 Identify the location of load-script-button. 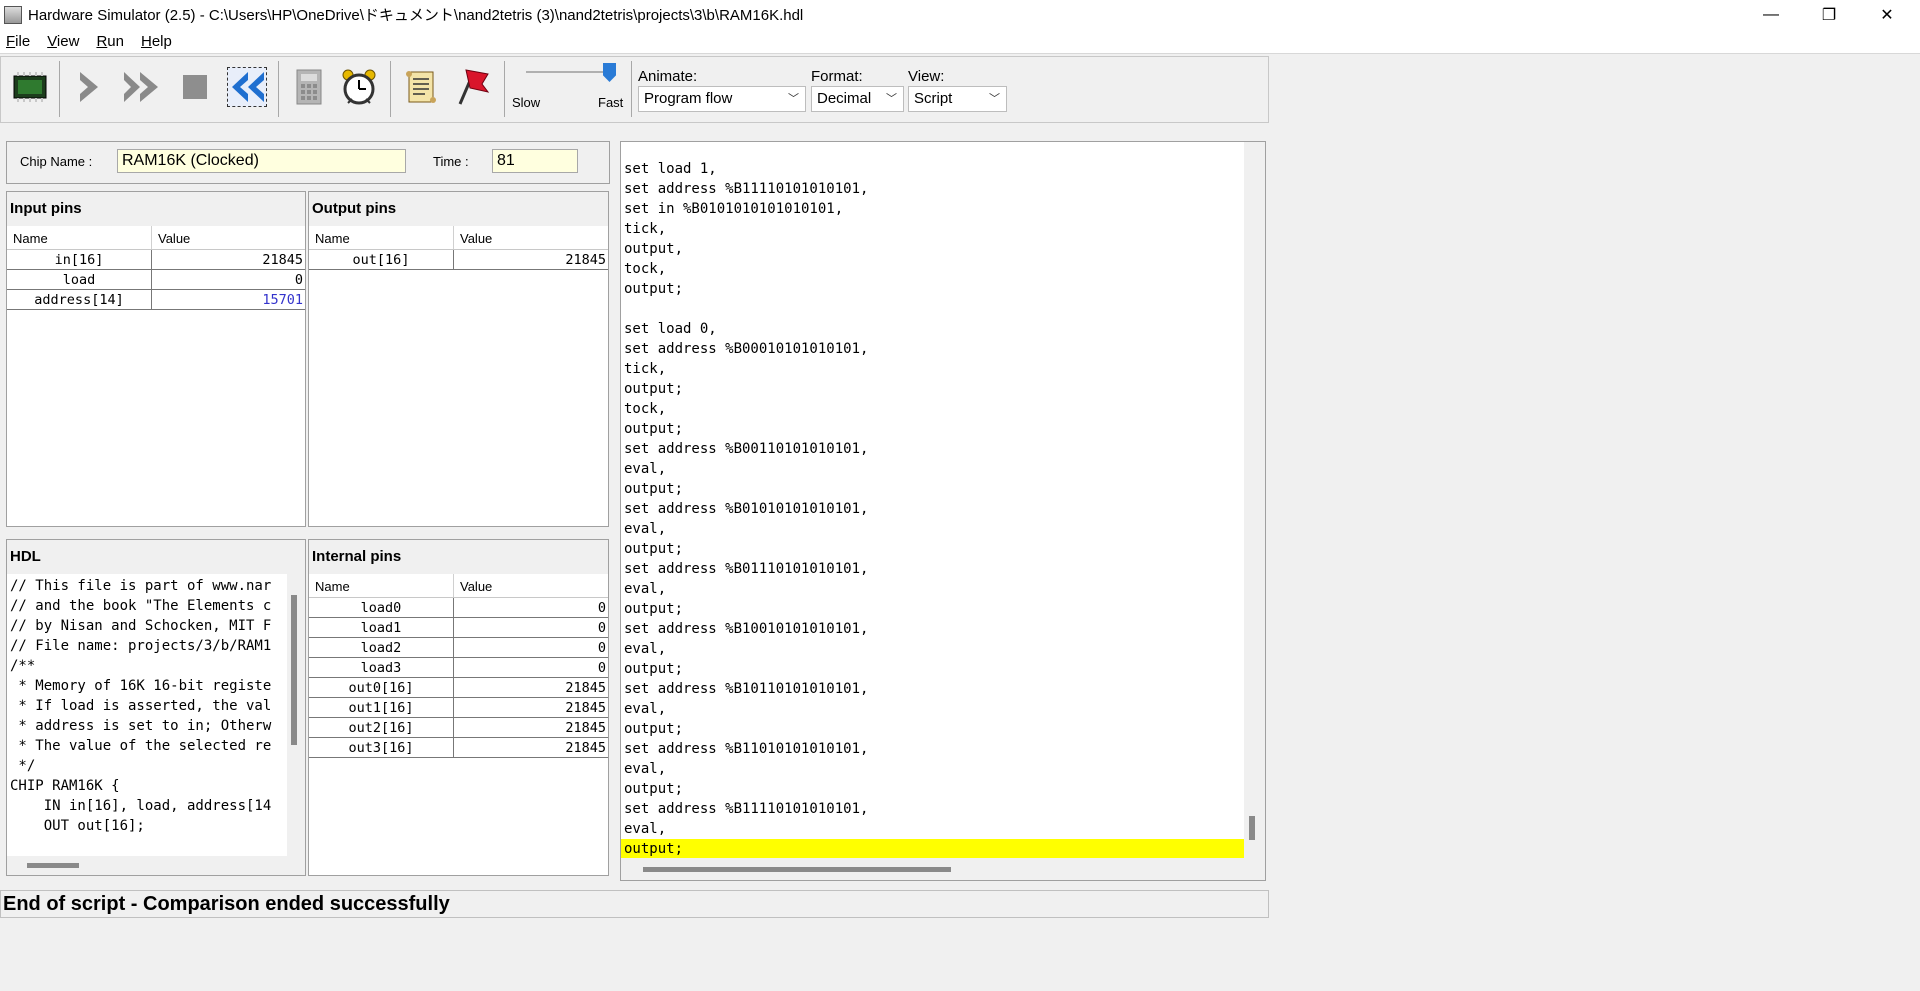
(421, 87).